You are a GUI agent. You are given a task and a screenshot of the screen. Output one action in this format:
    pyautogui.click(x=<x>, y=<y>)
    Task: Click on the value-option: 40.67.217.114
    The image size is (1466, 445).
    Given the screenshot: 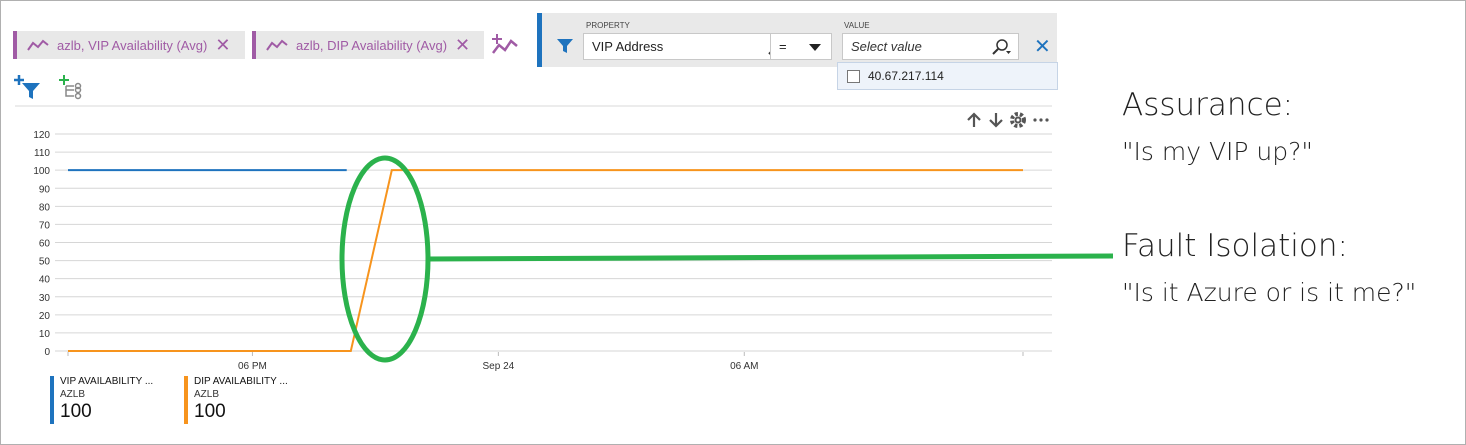 What is the action you would take?
    pyautogui.click(x=947, y=76)
    